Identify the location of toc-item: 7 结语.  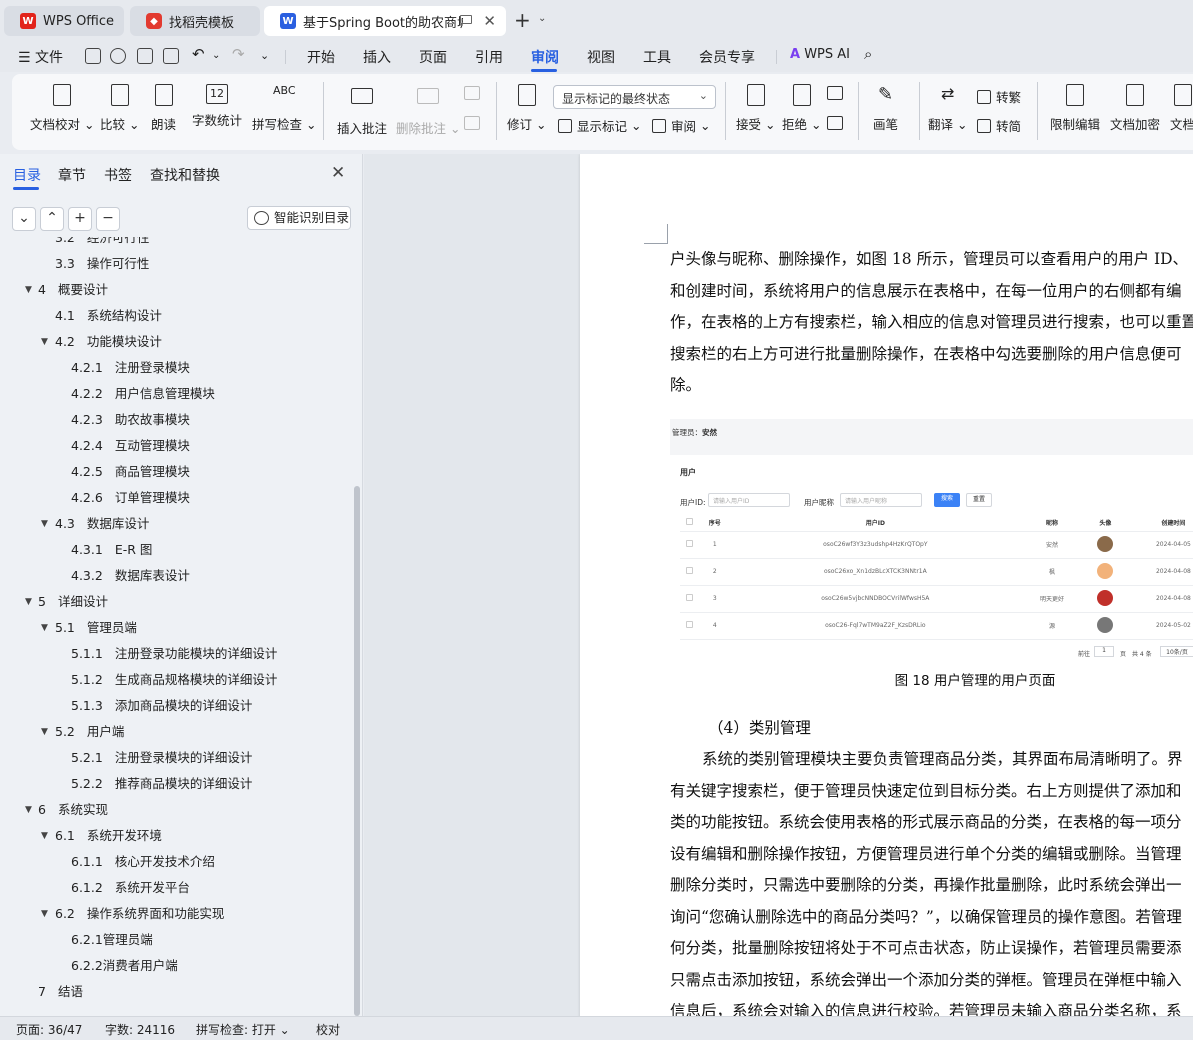
(60, 992).